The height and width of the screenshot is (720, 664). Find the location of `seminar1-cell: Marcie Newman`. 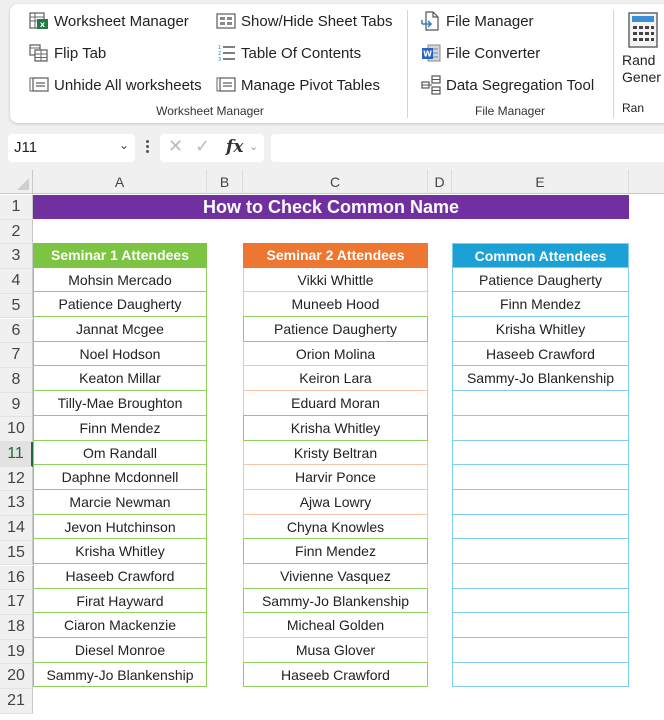

seminar1-cell: Marcie Newman is located at coordinates (120, 502).